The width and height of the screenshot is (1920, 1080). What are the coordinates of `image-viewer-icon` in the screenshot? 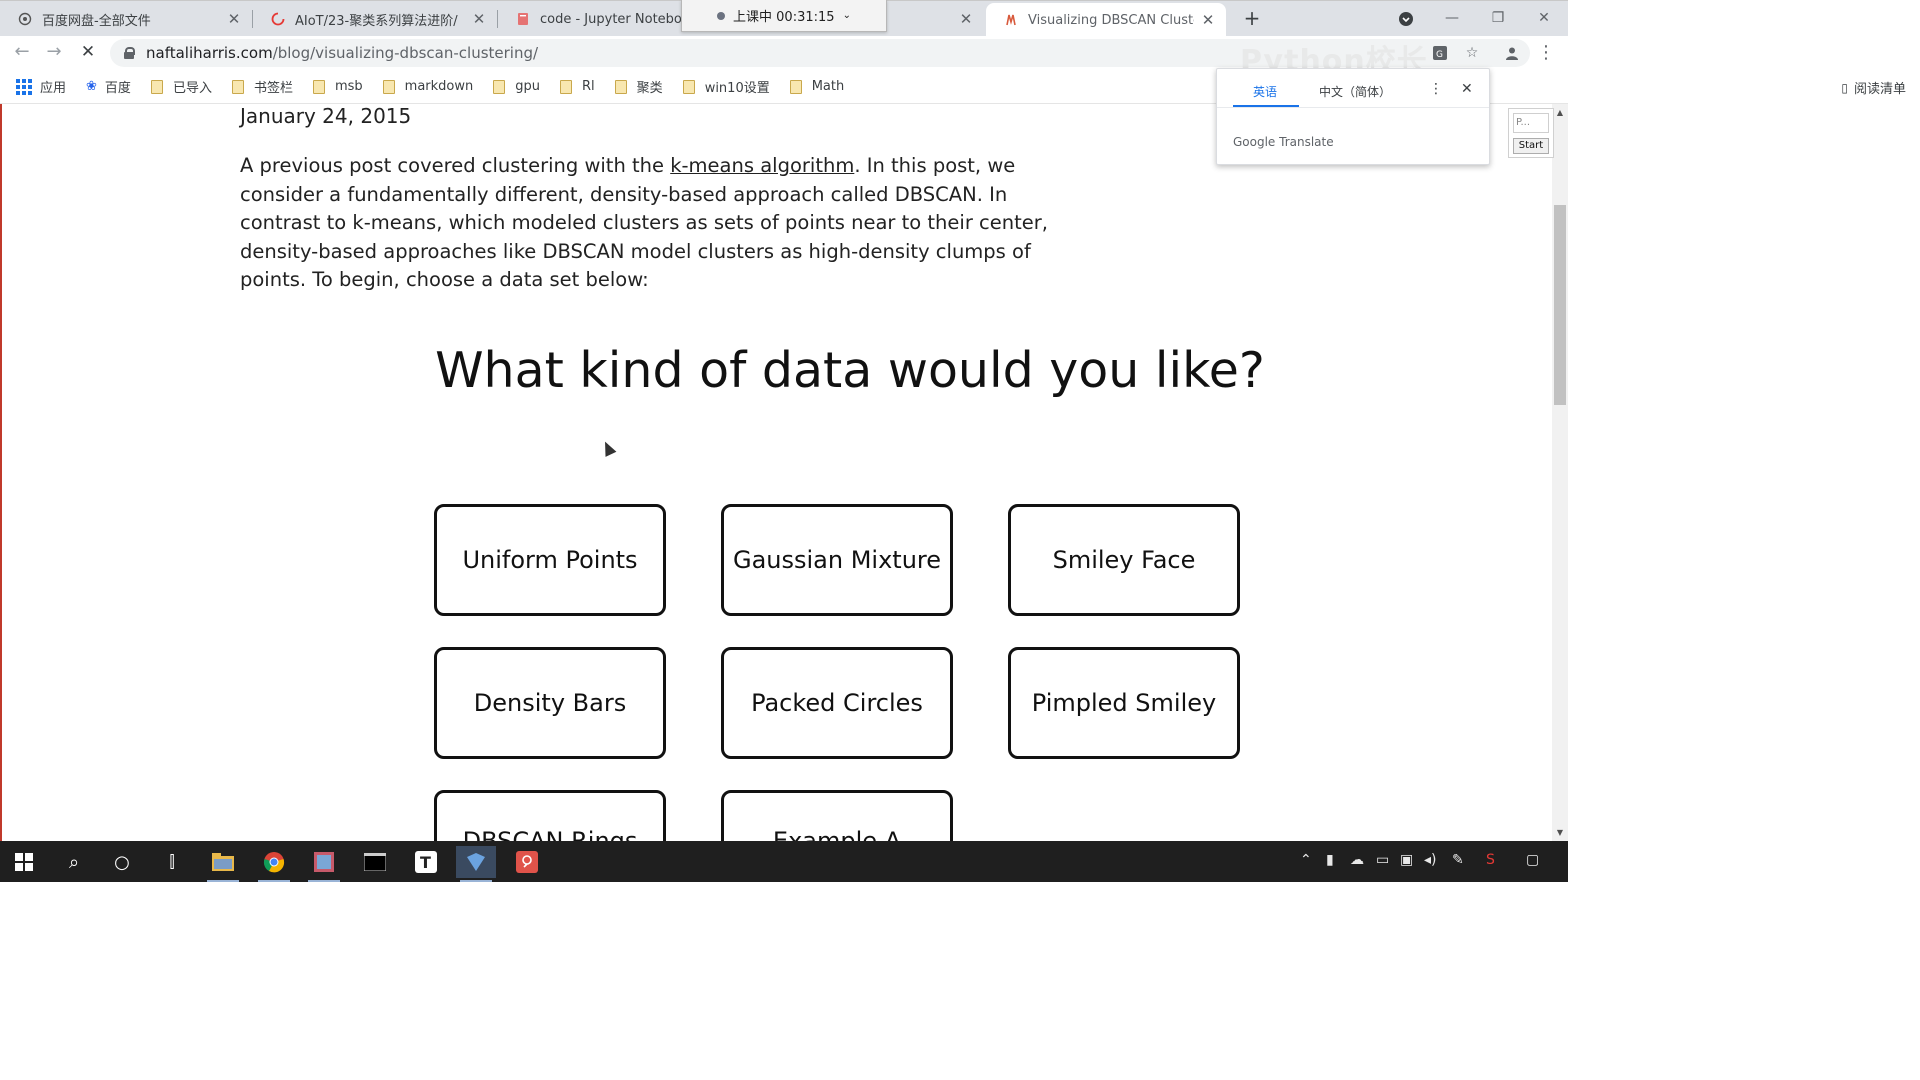 It's located at (324, 864).